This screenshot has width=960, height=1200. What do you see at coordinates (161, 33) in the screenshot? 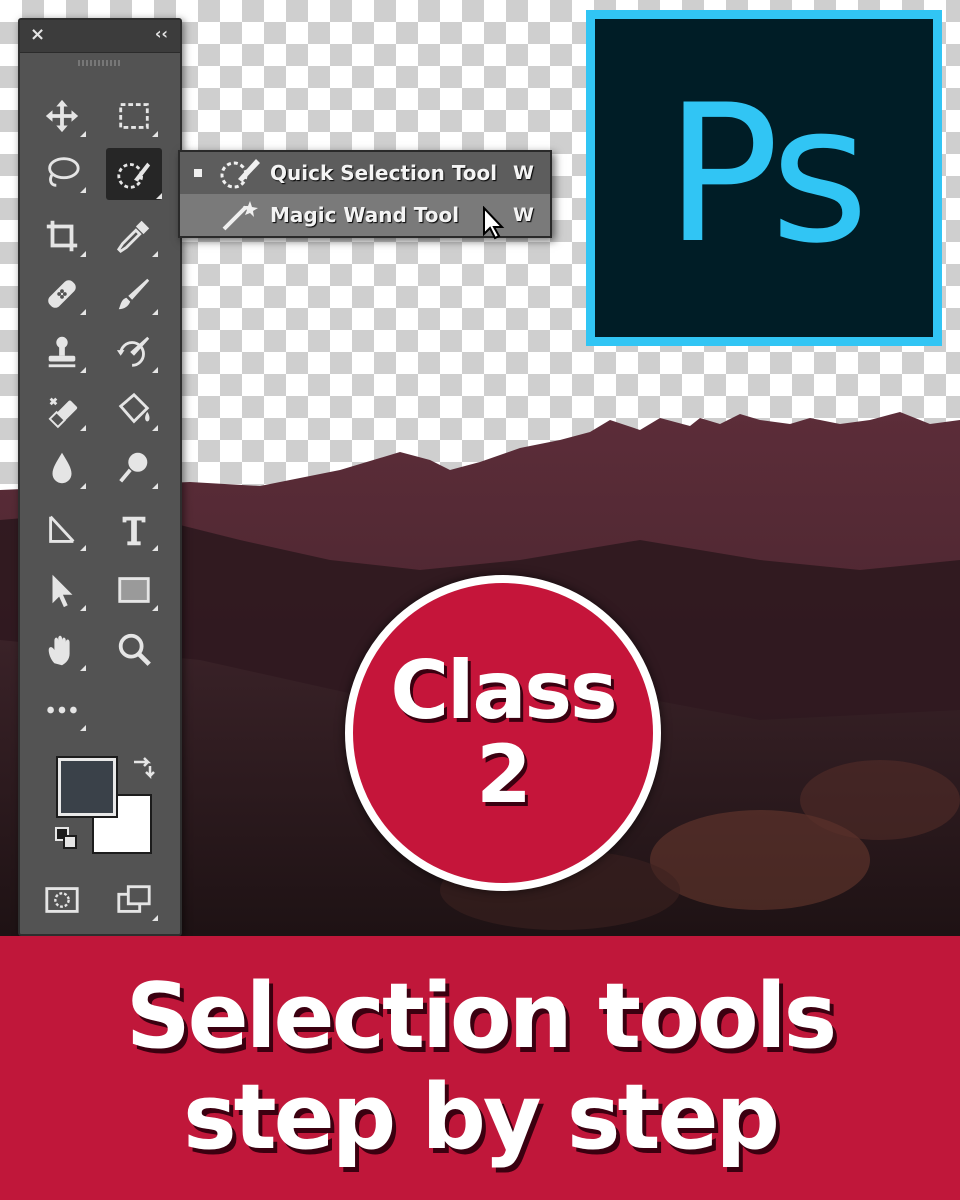
I see `collapse-panel-icon: ‹‹` at bounding box center [161, 33].